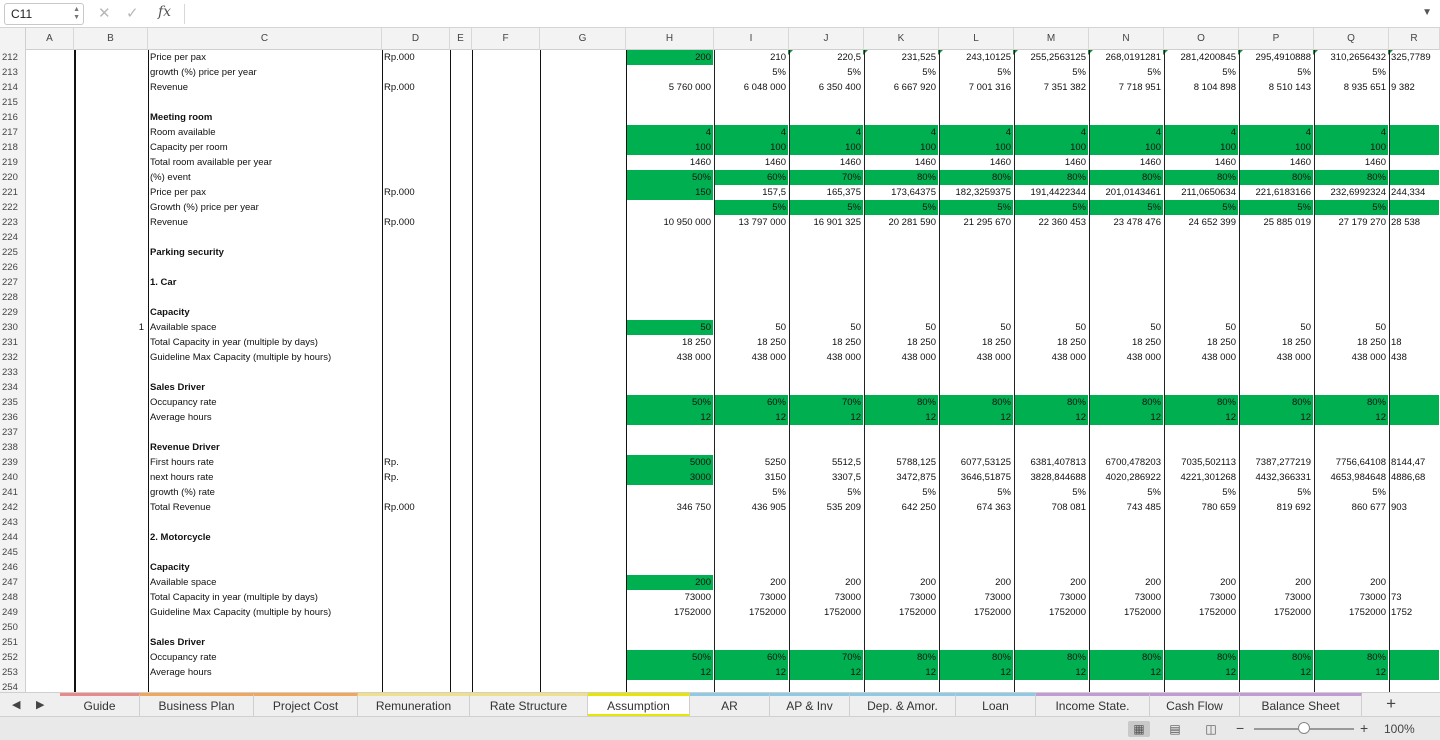  Describe the element at coordinates (1351, 327) in the screenshot. I see `value-cell-q: 50` at that location.